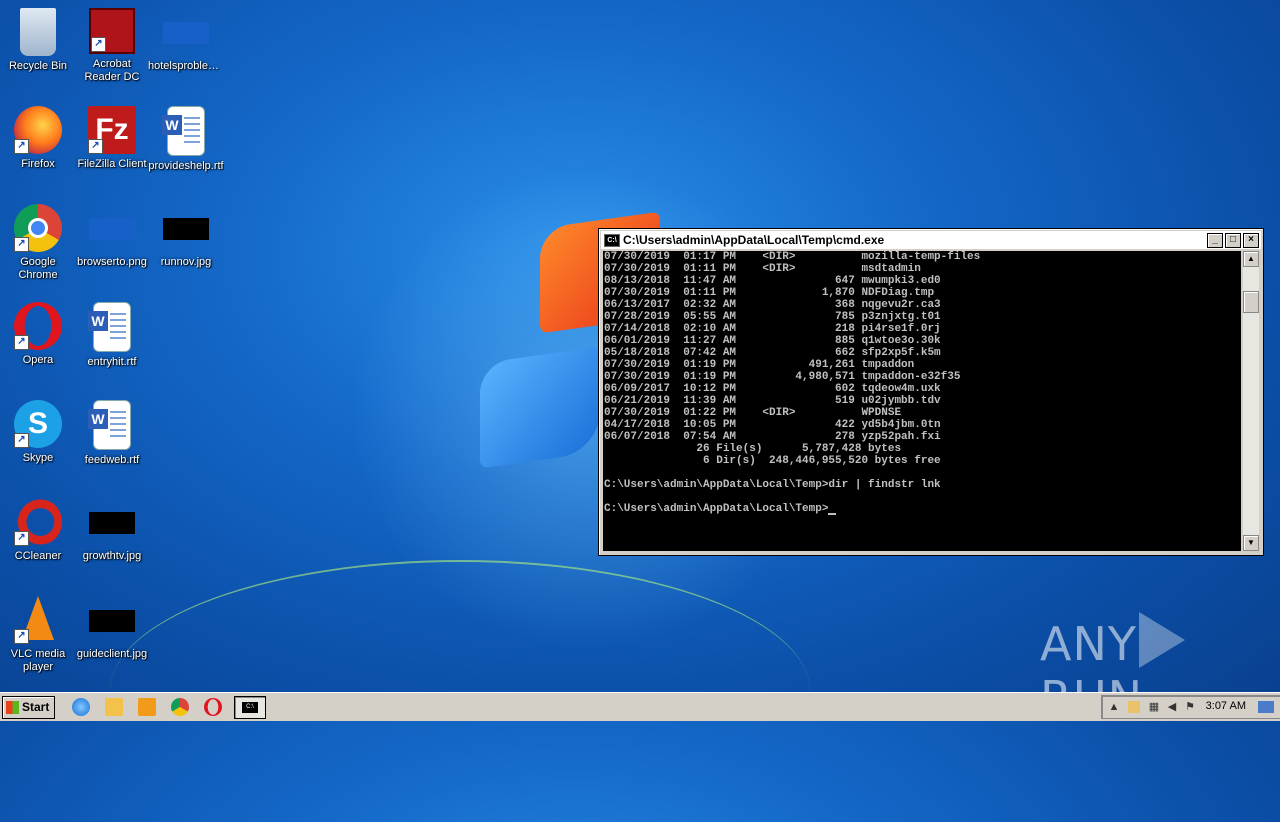 This screenshot has width=1280, height=822. What do you see at coordinates (213, 707) in the screenshot?
I see `opera-taskbar-icon` at bounding box center [213, 707].